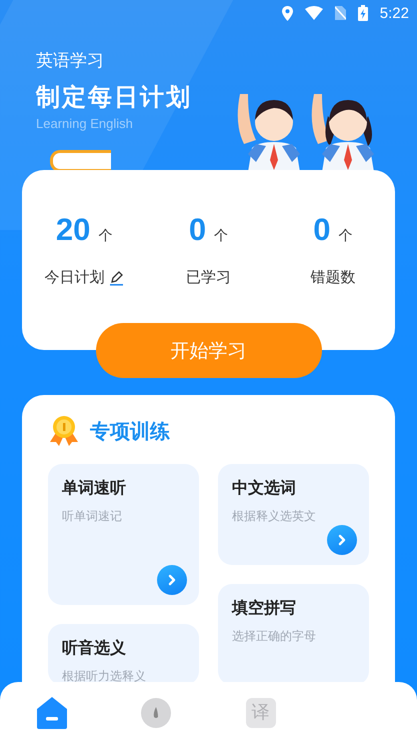  What do you see at coordinates (52, 713) in the screenshot?
I see `home-tab` at bounding box center [52, 713].